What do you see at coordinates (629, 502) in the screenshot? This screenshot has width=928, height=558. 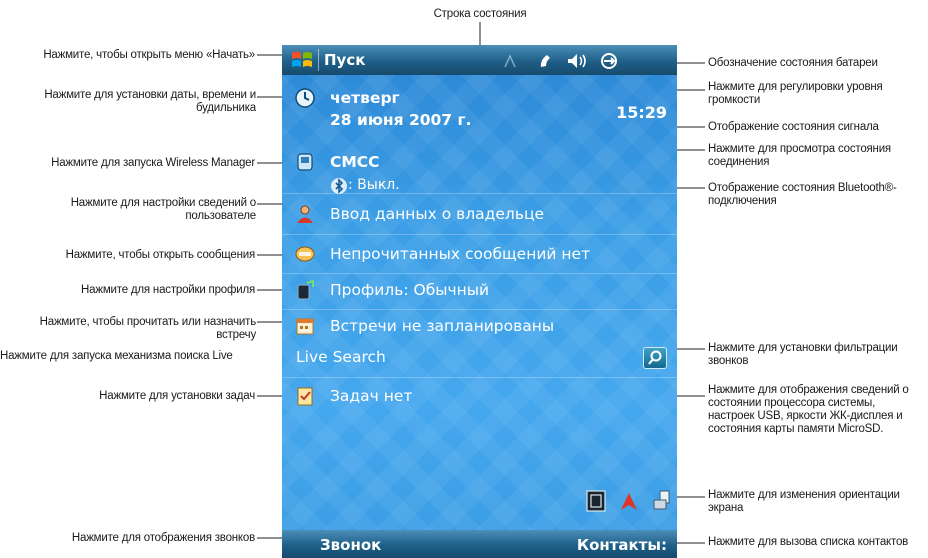 I see `system-info-icon` at bounding box center [629, 502].